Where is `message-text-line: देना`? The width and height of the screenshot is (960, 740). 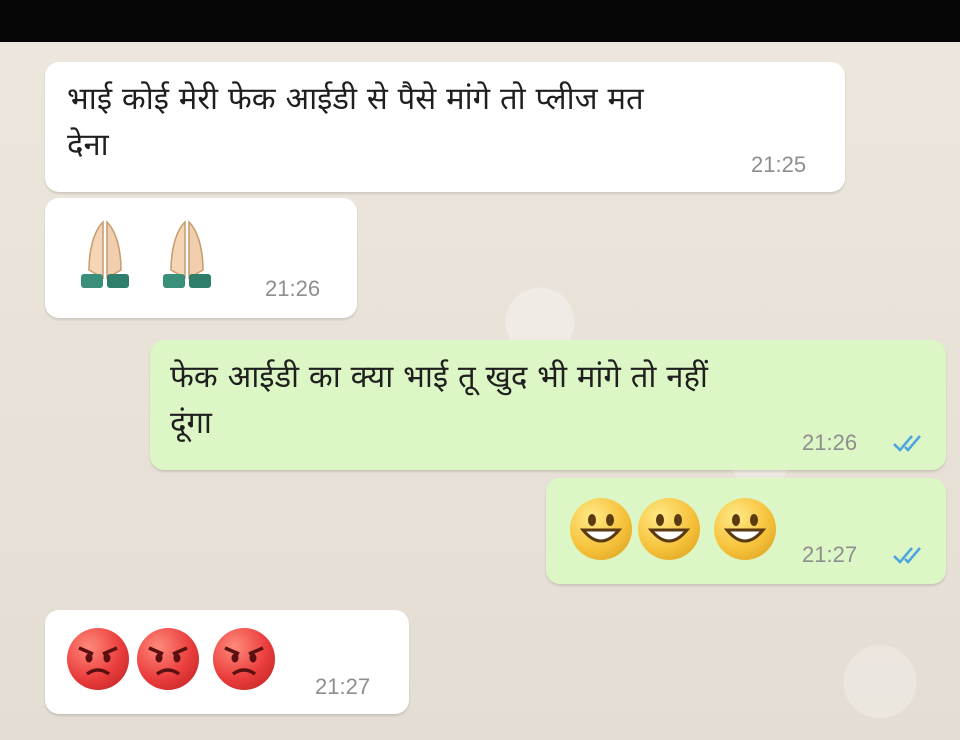
message-text-line: देना is located at coordinates (88, 145).